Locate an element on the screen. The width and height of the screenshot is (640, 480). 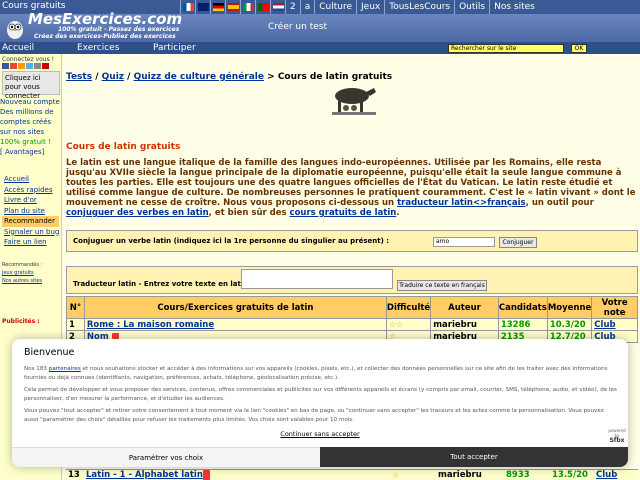
courses-link: cours gratuits de latin is located at coordinates (343, 213).